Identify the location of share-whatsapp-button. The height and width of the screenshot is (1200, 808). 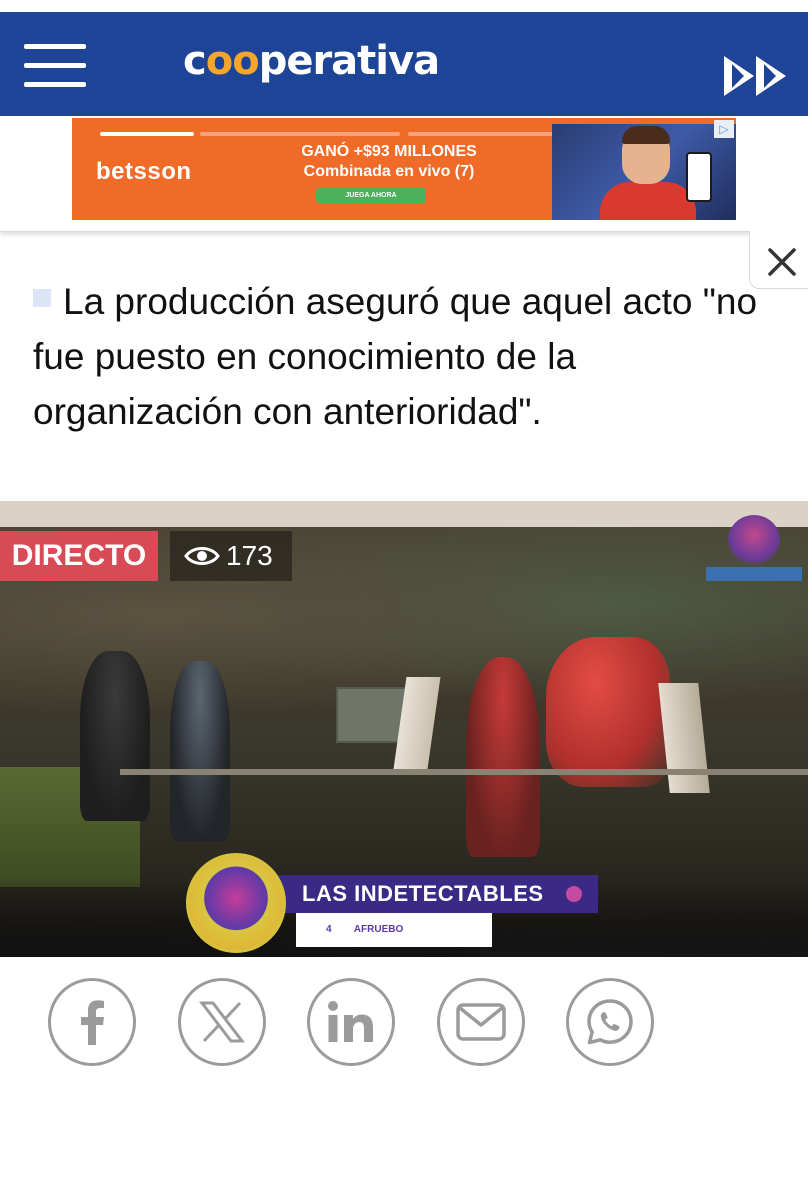
(610, 1022).